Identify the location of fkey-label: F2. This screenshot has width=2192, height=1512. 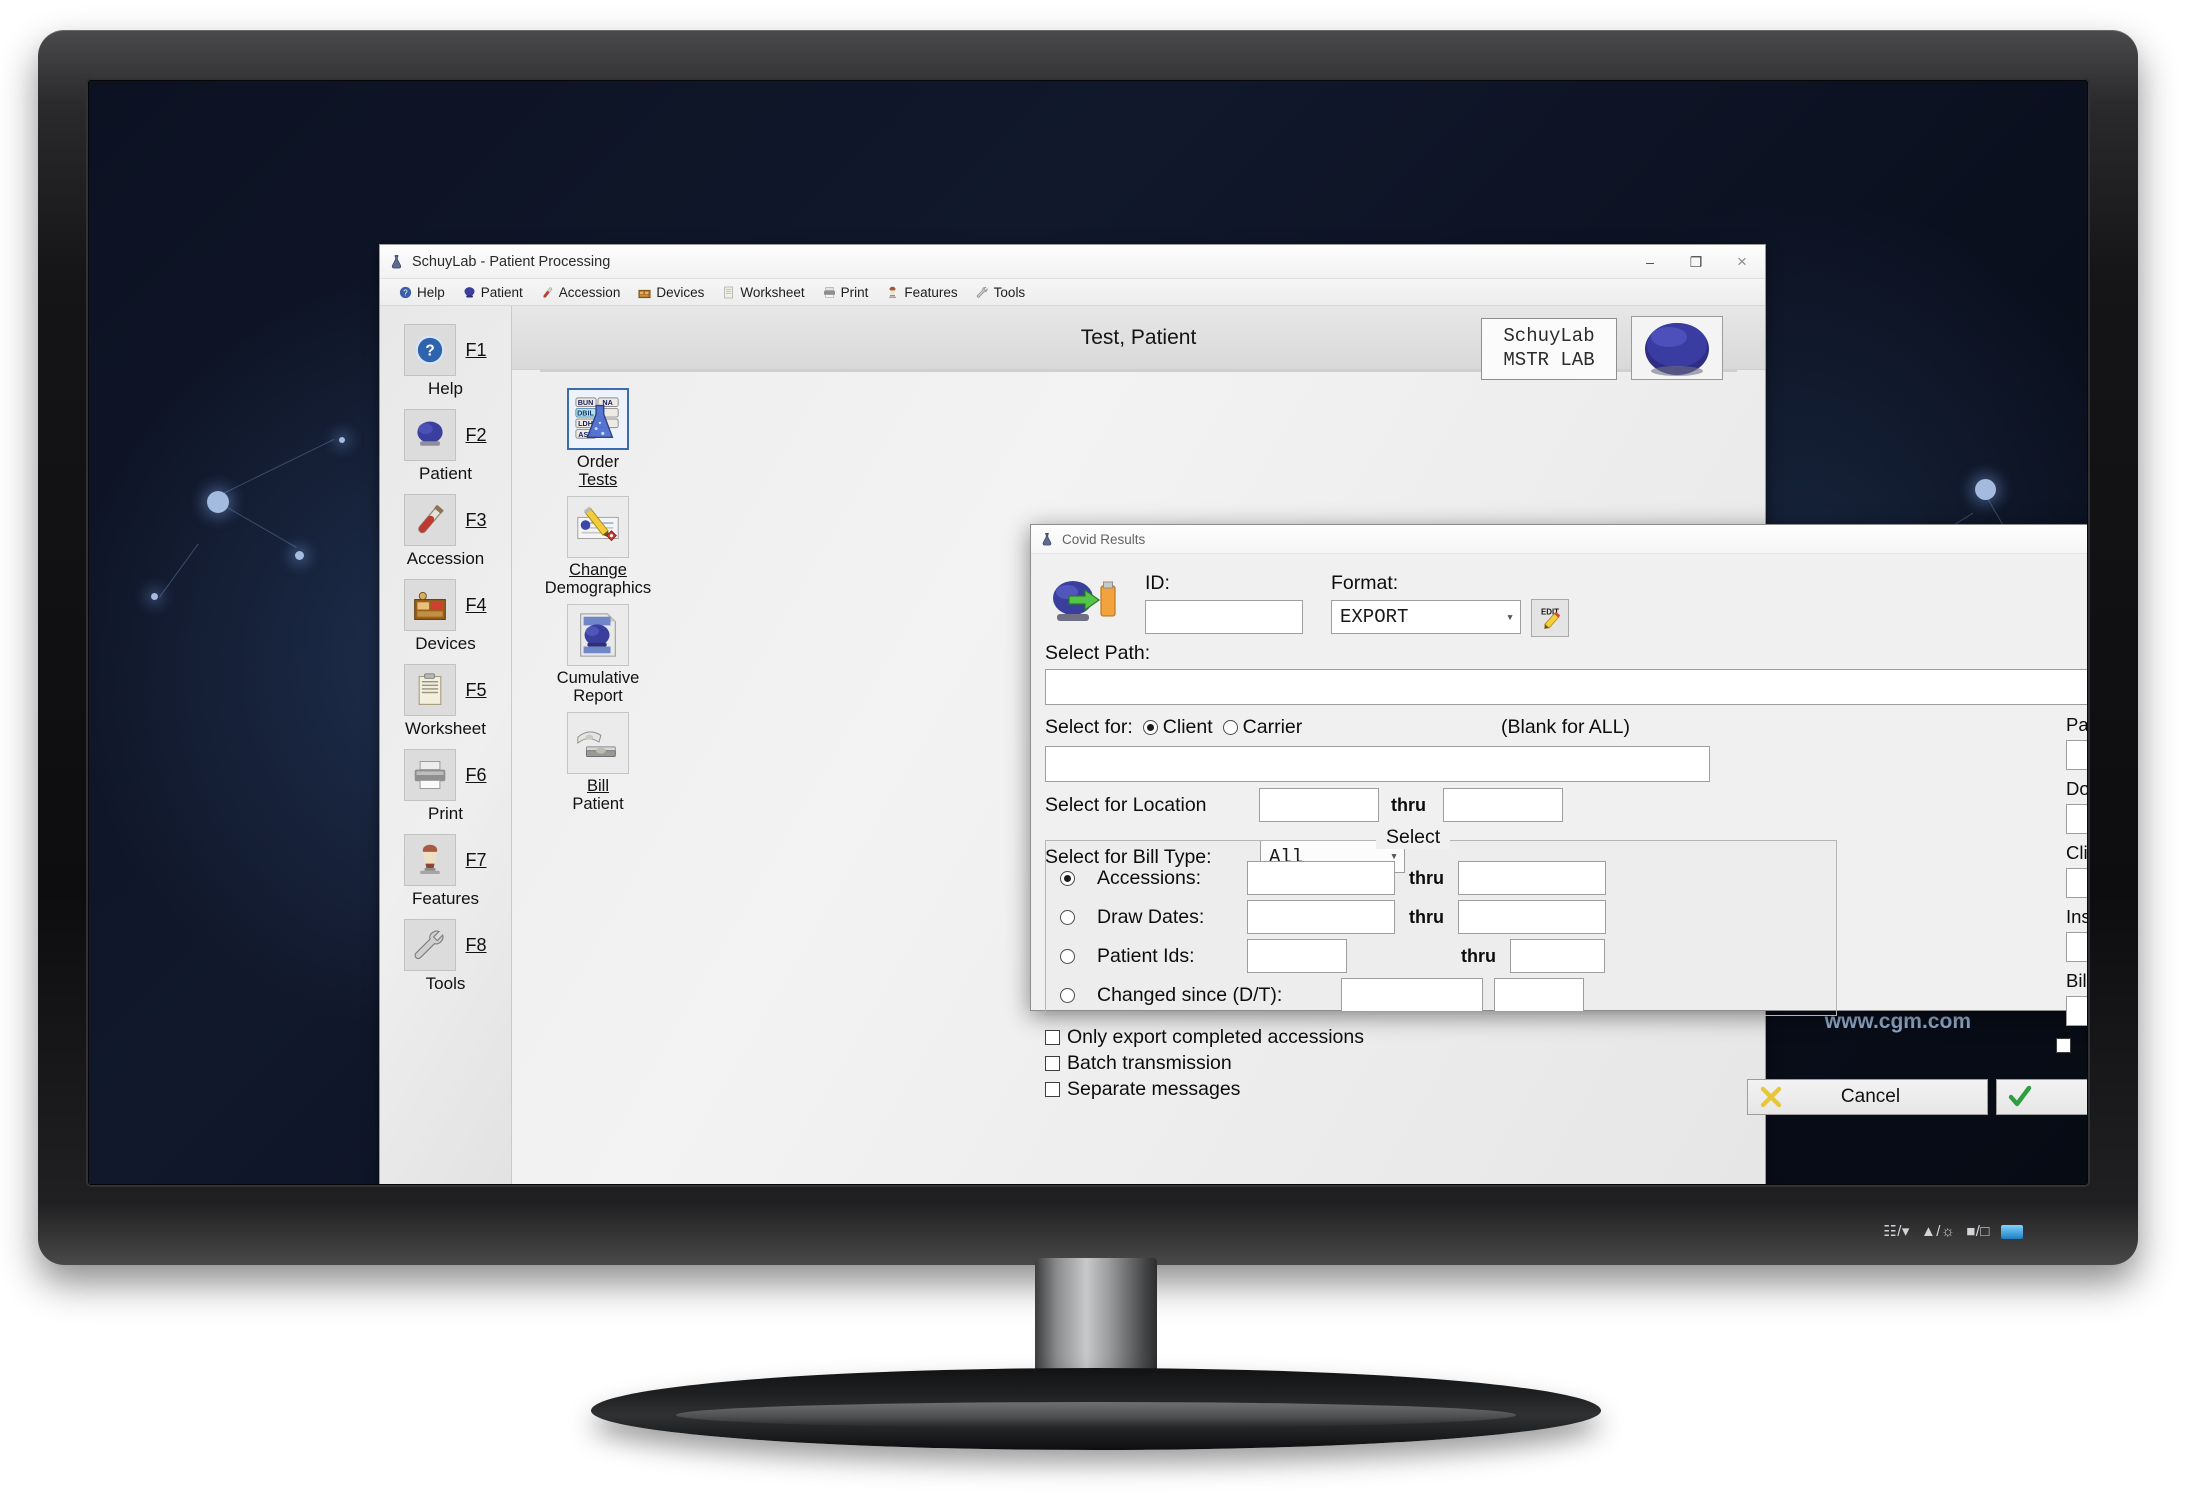
(476, 434).